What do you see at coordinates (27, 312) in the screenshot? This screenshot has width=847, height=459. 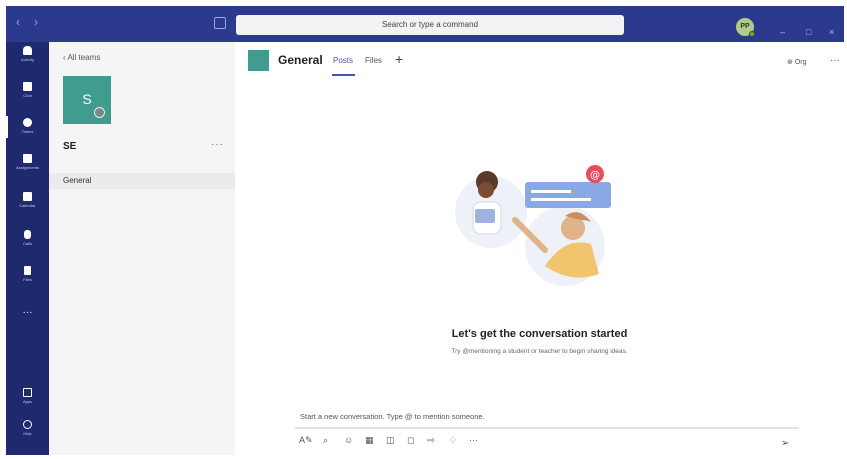 I see `more-apps-button: ···` at bounding box center [27, 312].